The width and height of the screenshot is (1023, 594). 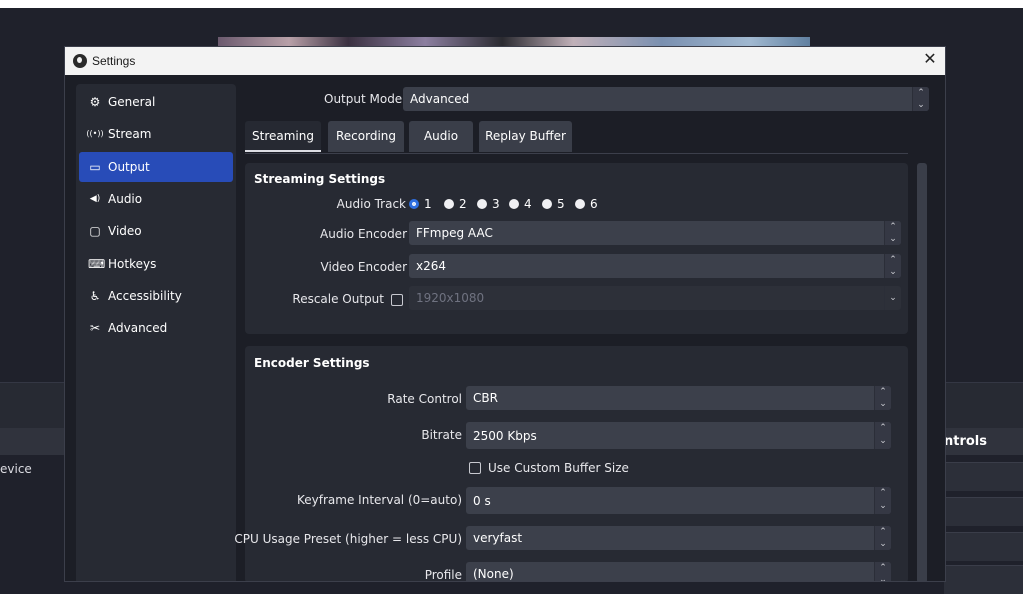 I want to click on gear-icon: ⚙, so click(x=95, y=102).